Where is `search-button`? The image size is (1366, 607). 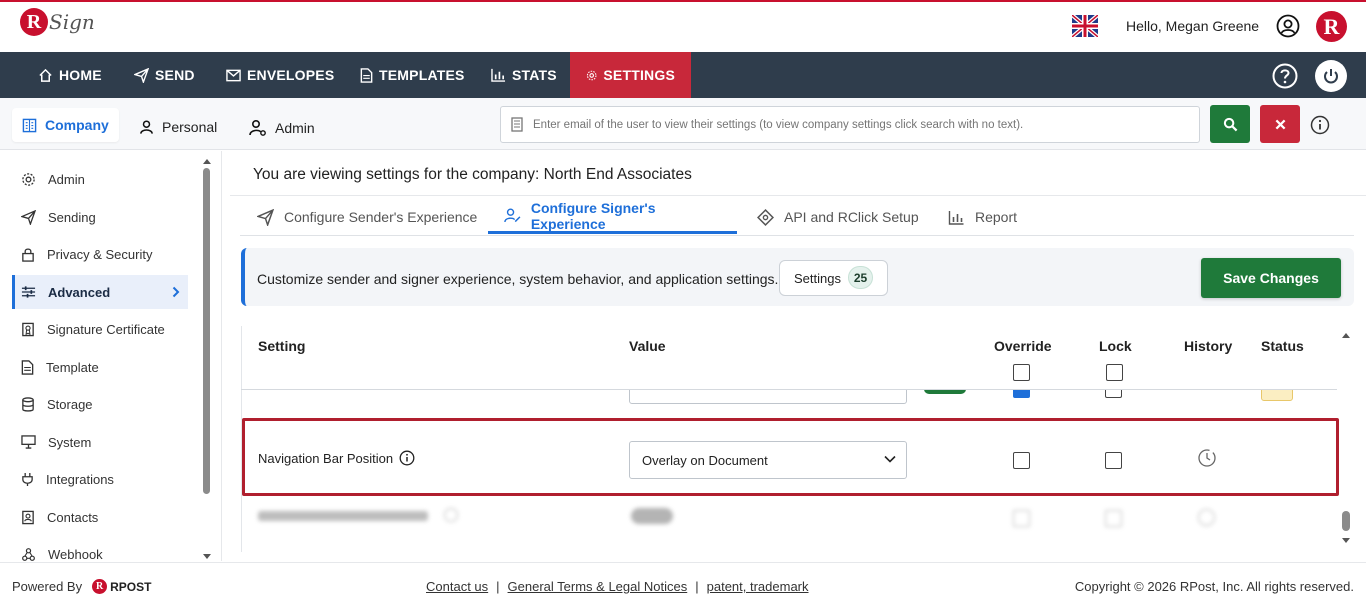 search-button is located at coordinates (1230, 124).